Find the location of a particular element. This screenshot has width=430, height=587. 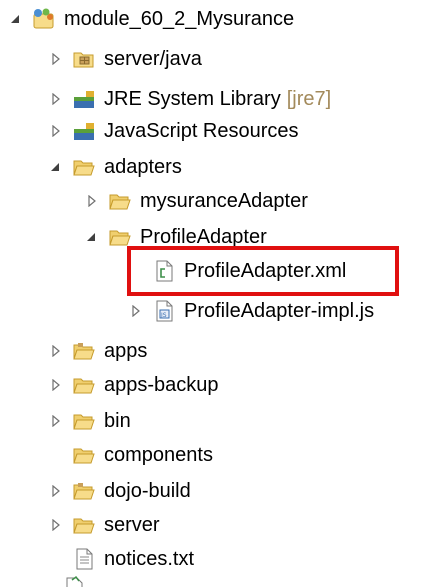

tree-item-profile-adapter-impl: JS ProfileAdapter-impl.js is located at coordinates (252, 311).